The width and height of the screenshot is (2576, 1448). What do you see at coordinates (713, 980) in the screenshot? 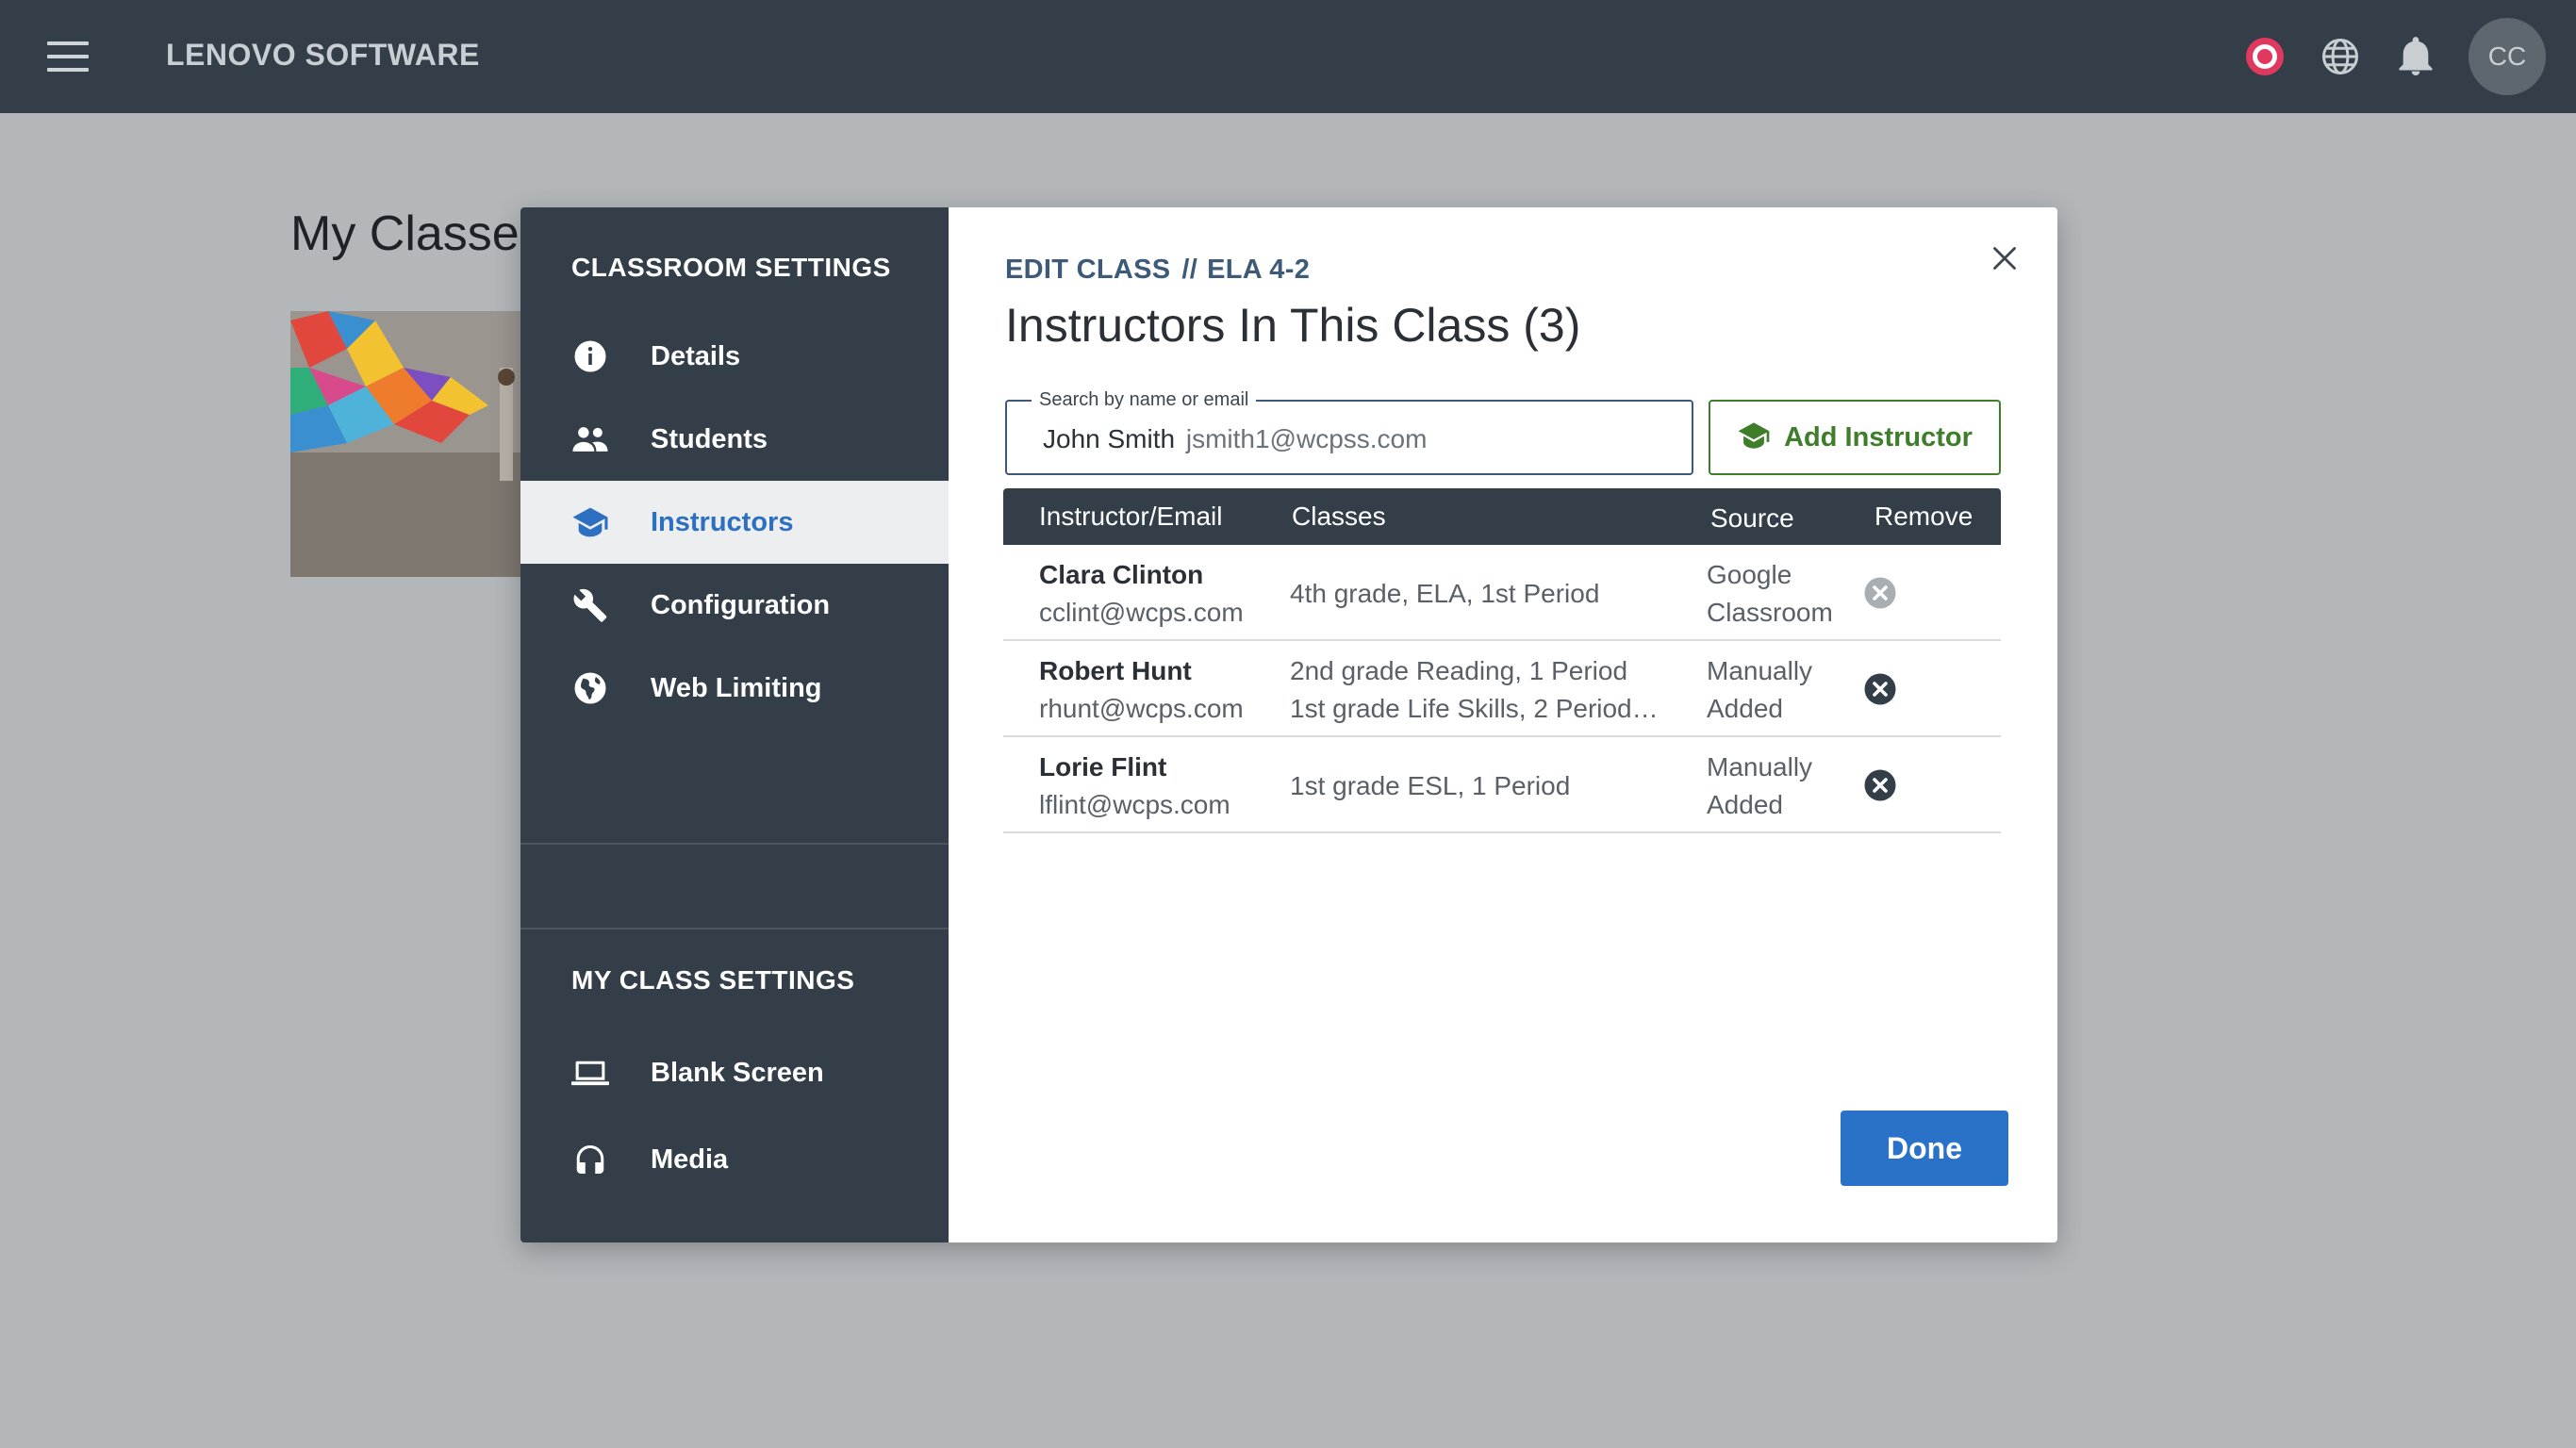
I see `my-class-settings-heading: MY CLASS SETTINGS` at bounding box center [713, 980].